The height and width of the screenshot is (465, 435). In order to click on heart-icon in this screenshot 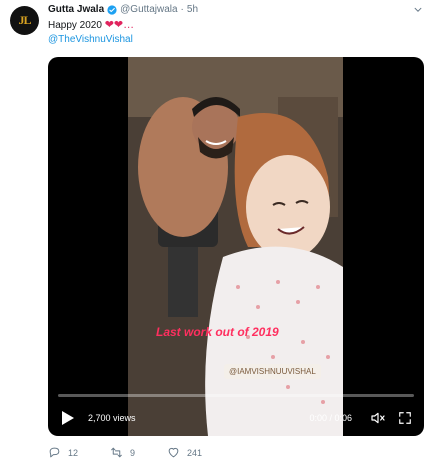, I will do `click(173, 452)`.